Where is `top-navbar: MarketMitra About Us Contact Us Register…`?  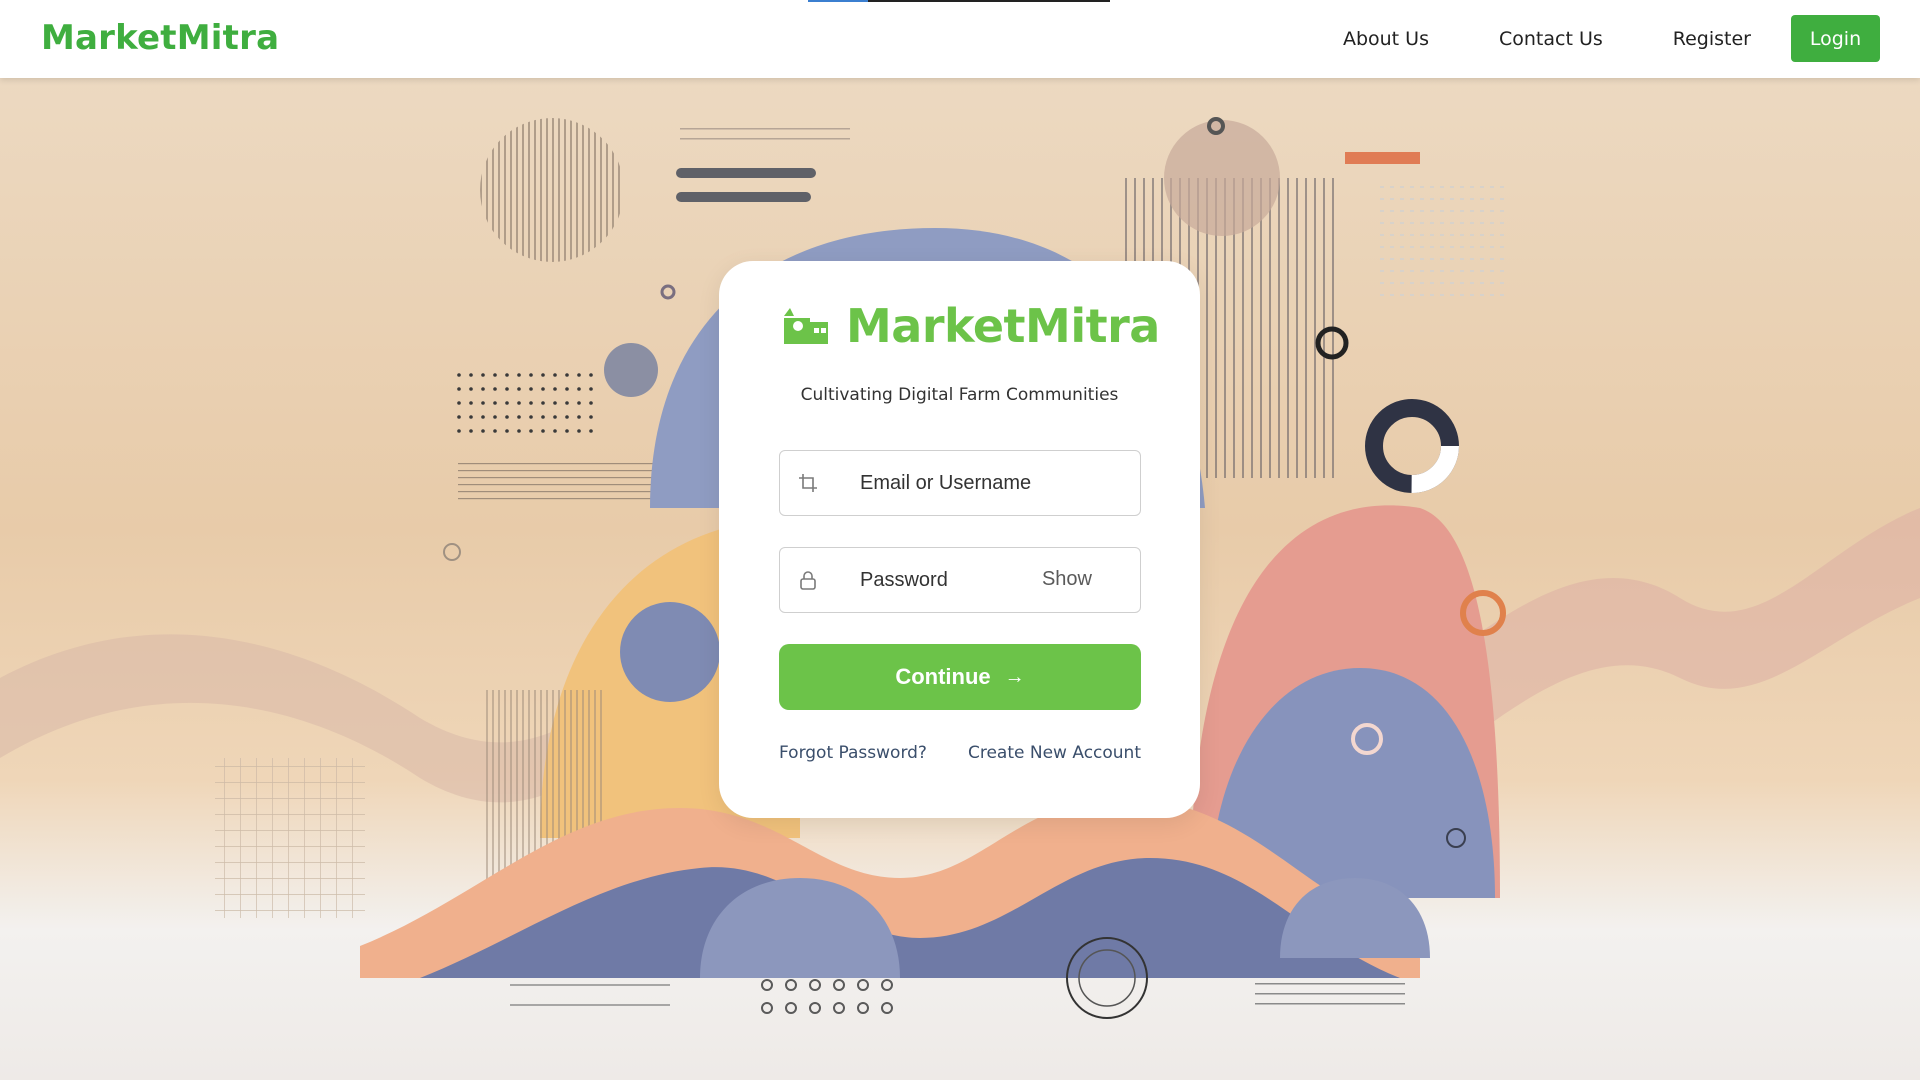
top-navbar: MarketMitra About Us Contact Us Register… is located at coordinates (960, 39).